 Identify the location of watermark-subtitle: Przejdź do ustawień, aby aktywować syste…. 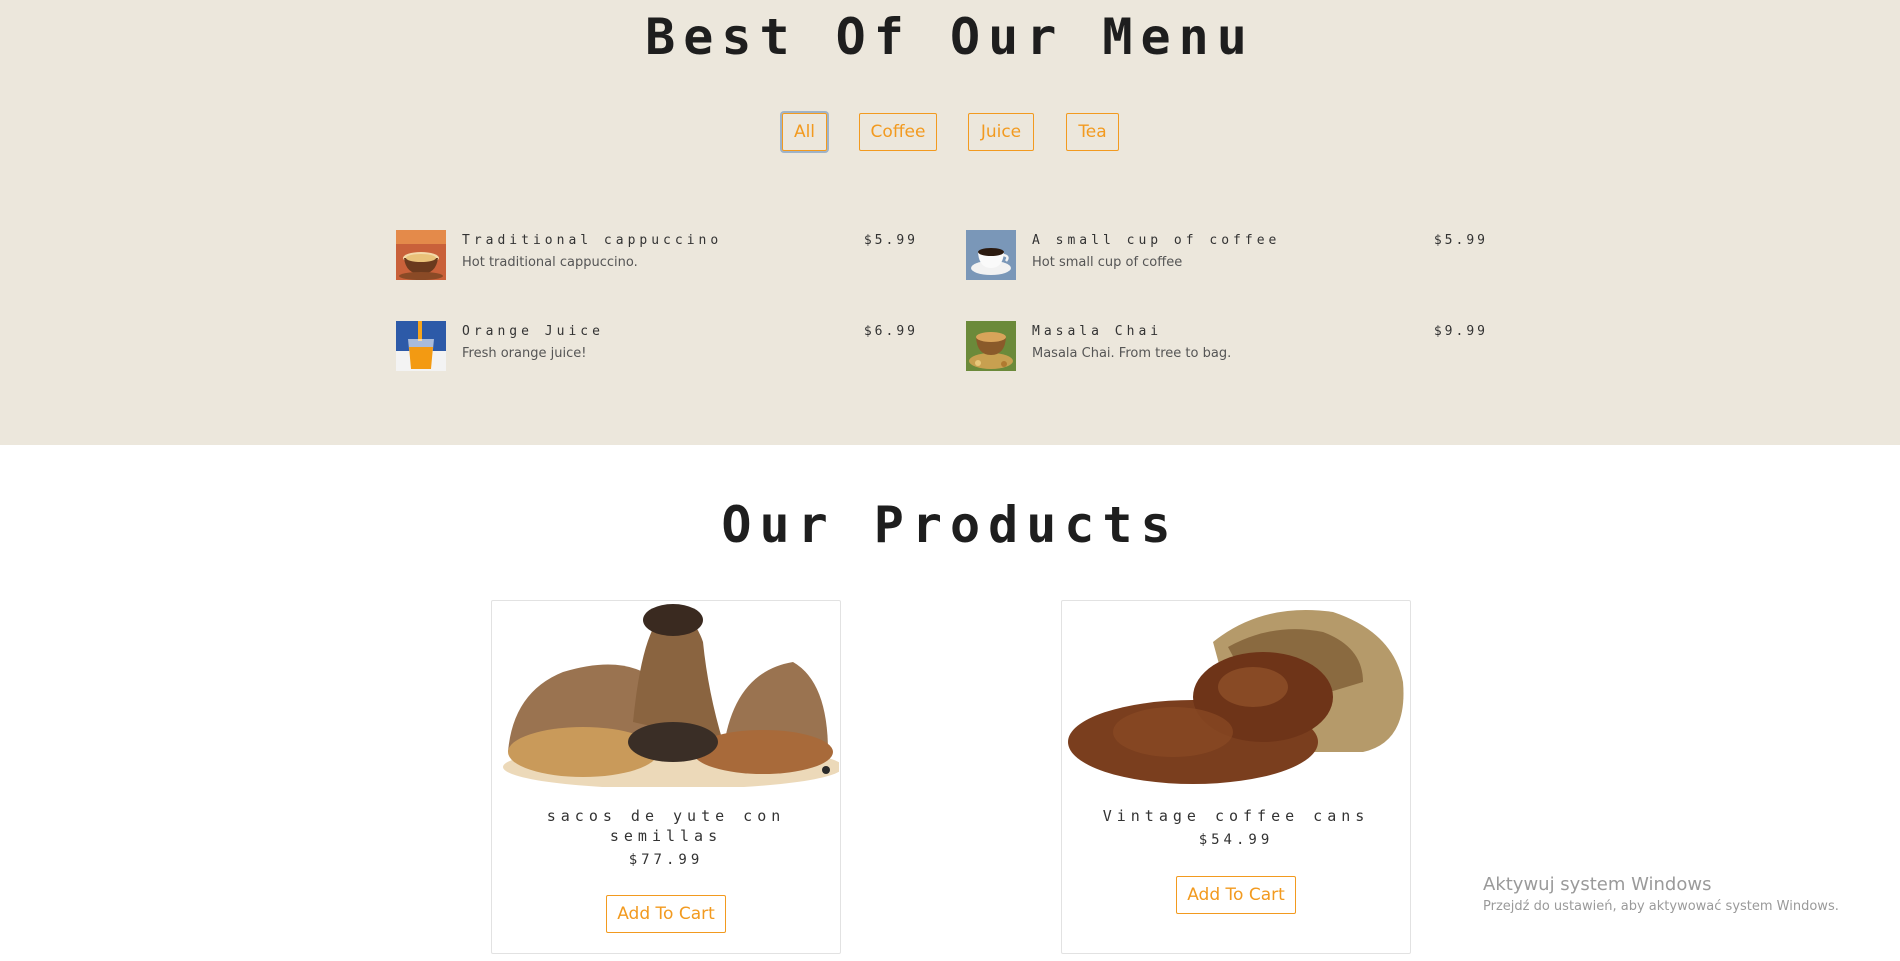
(1661, 906).